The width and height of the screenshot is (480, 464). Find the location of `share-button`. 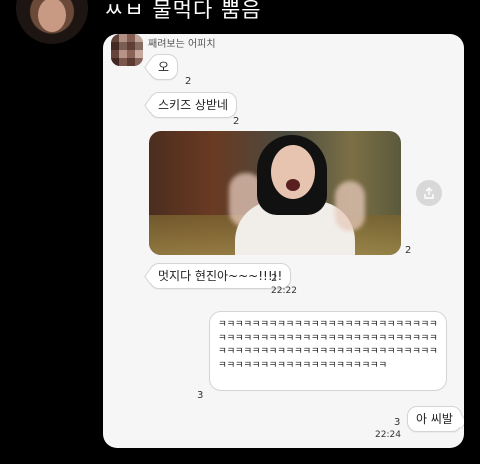

share-button is located at coordinates (429, 193).